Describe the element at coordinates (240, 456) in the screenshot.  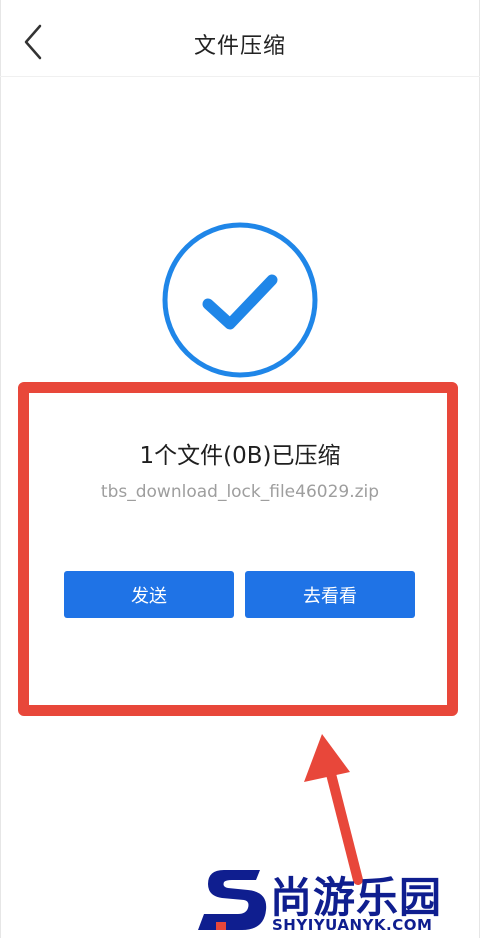
I see `compress-result-title: 1个文件(0B)已压缩` at that location.